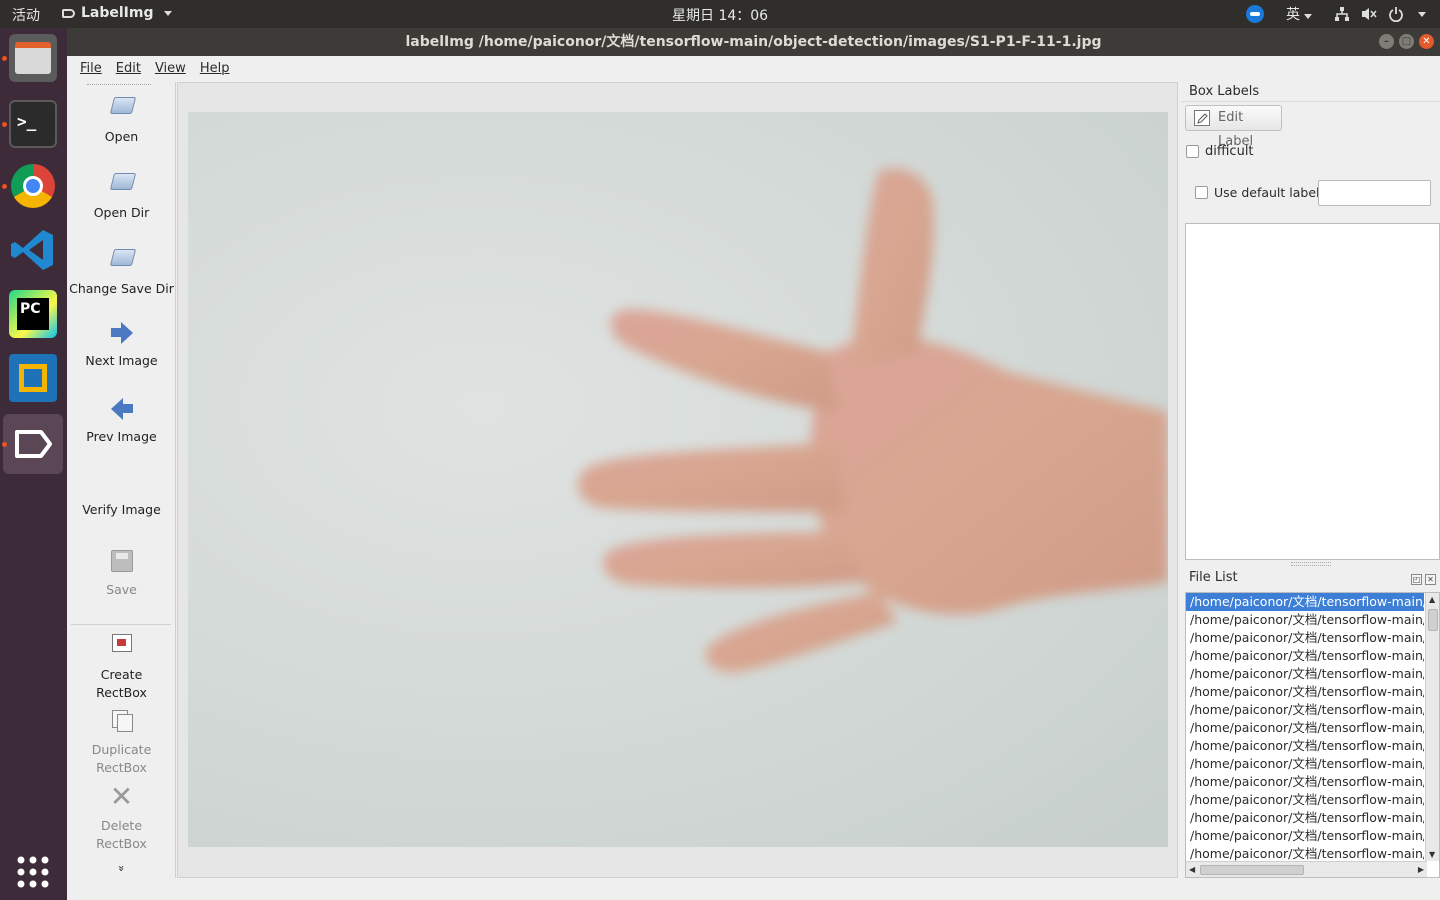 The height and width of the screenshot is (900, 1440). What do you see at coordinates (1311, 564) in the screenshot?
I see `panel-splitter` at bounding box center [1311, 564].